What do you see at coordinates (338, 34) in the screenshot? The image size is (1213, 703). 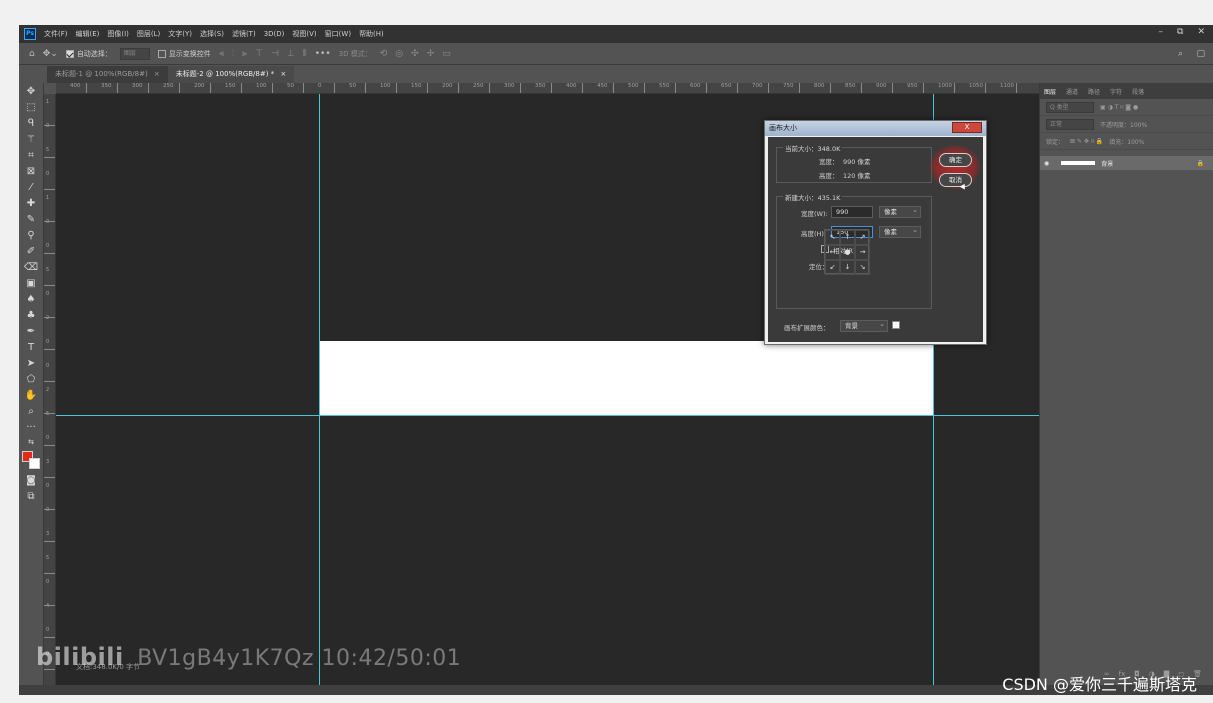 I see `menu-window: 窗口(W)` at bounding box center [338, 34].